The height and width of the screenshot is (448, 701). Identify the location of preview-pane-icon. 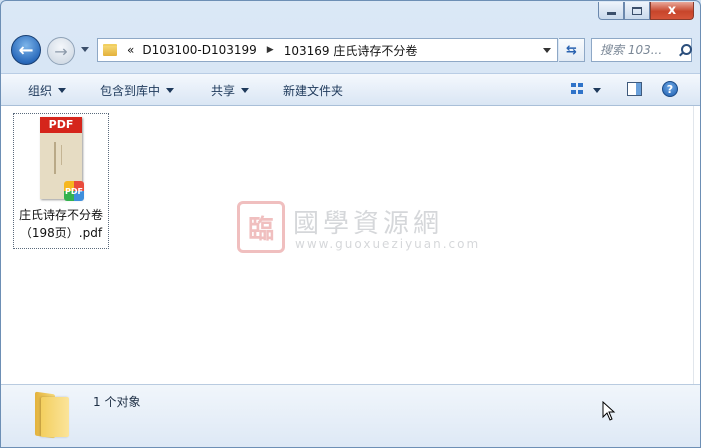
(634, 89).